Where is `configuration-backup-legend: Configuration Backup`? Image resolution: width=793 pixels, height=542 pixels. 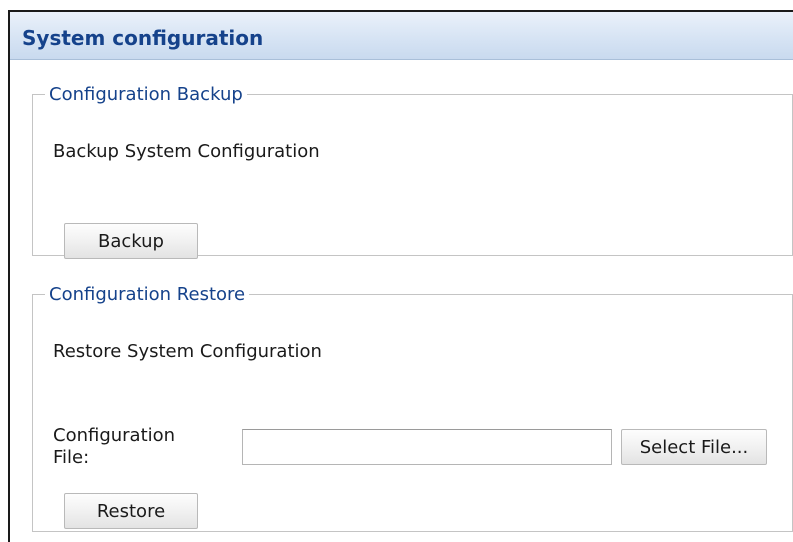
configuration-backup-legend: Configuration Backup is located at coordinates (146, 94).